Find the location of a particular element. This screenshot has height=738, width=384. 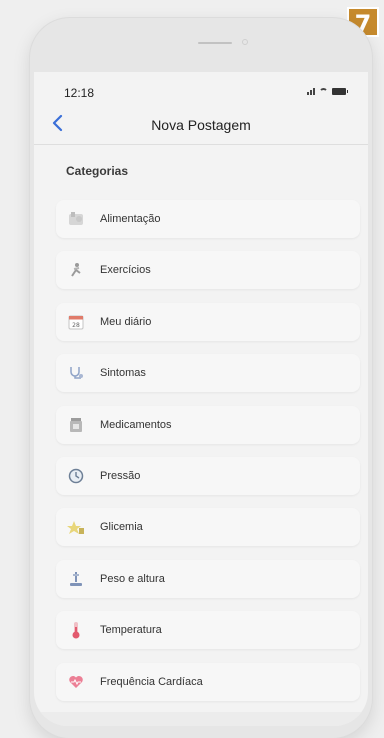

navigation-bar: Nova Postagem is located at coordinates (201, 126).